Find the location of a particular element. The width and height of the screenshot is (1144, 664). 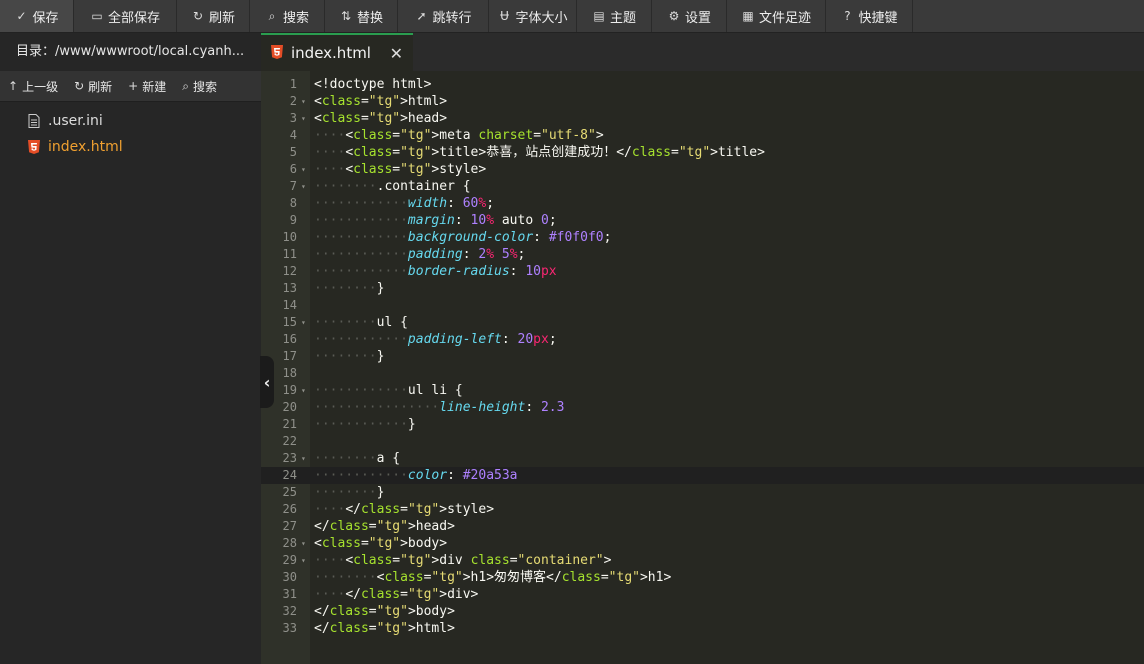

file-item: index.html is located at coordinates (130, 147).